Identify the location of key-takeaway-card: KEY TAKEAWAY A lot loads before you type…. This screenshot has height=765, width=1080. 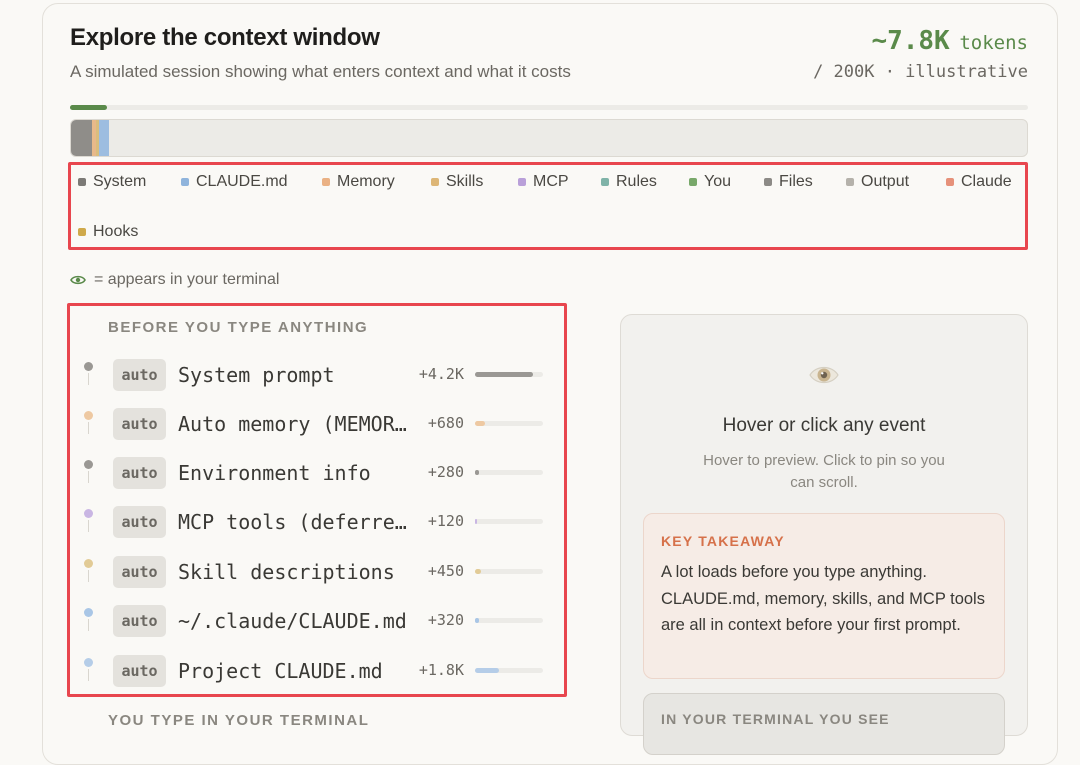
(824, 596).